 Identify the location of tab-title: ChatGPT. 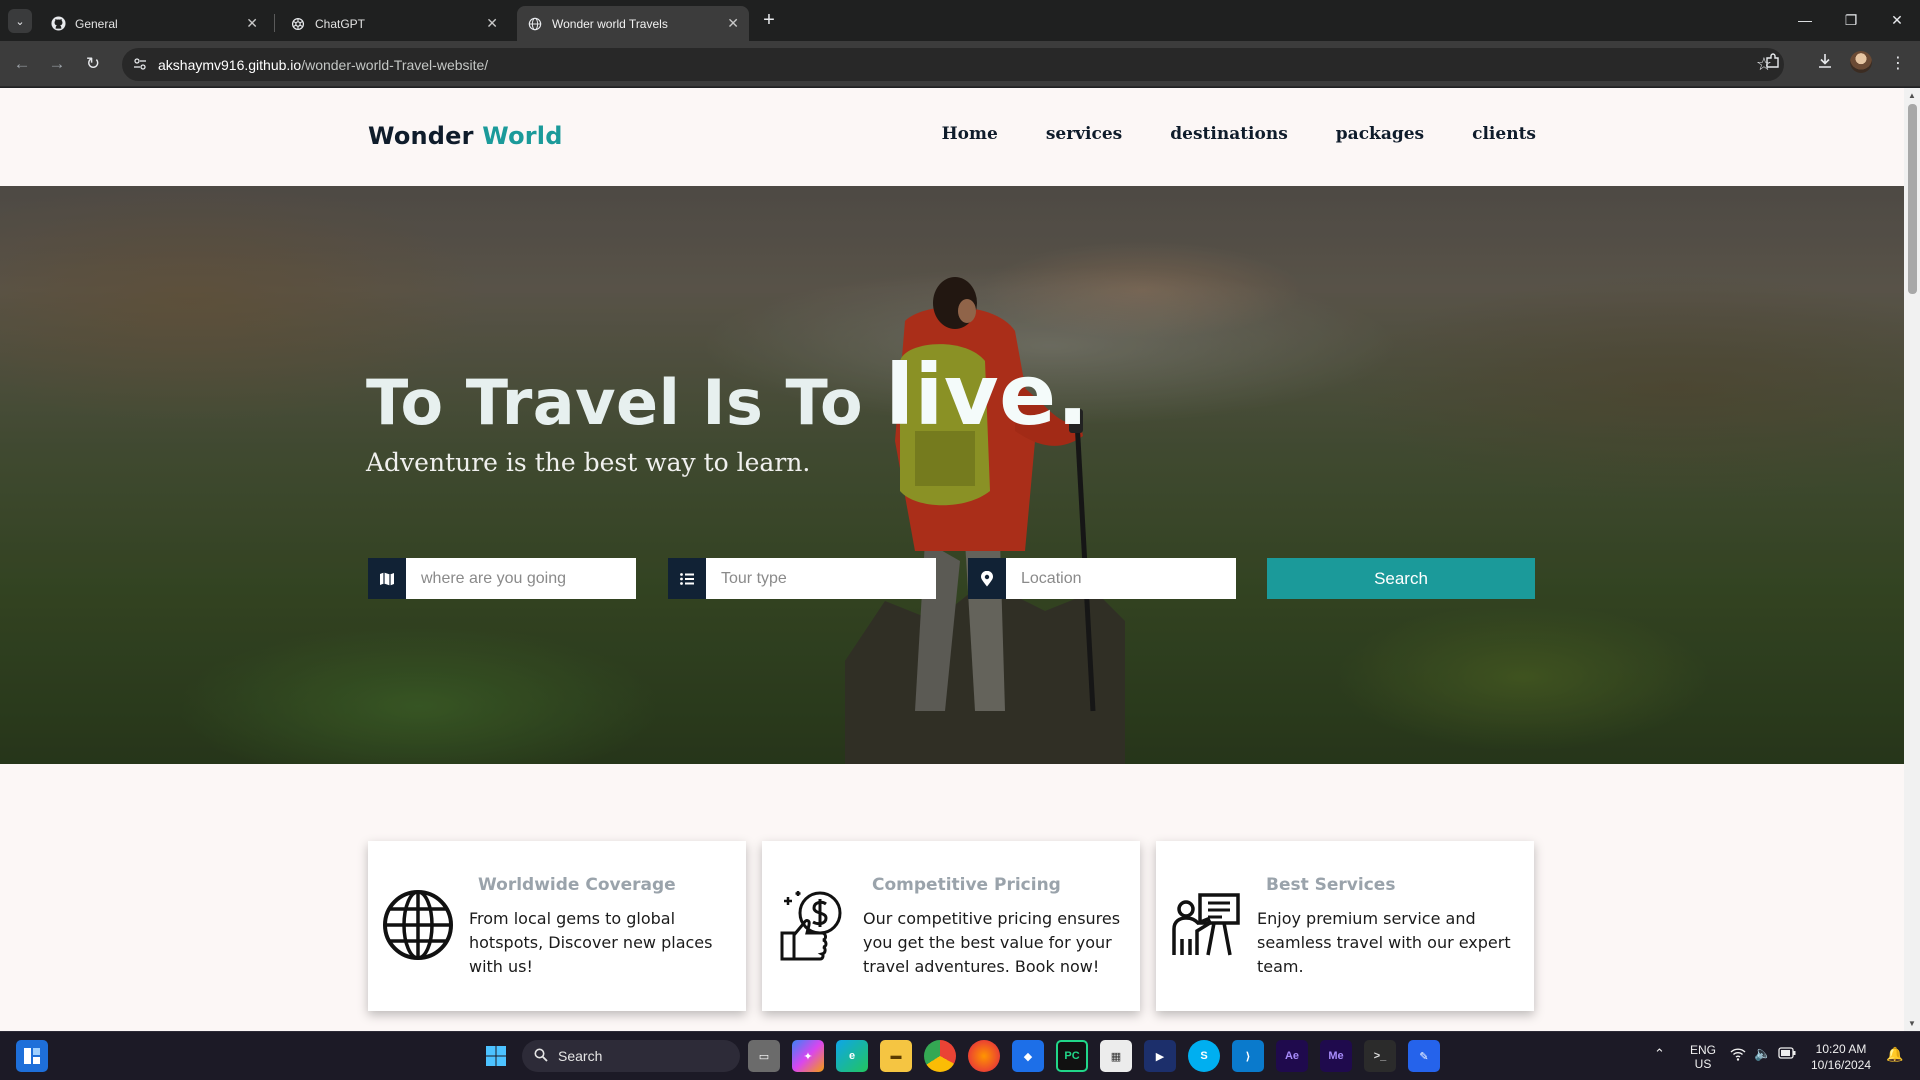
(340, 23).